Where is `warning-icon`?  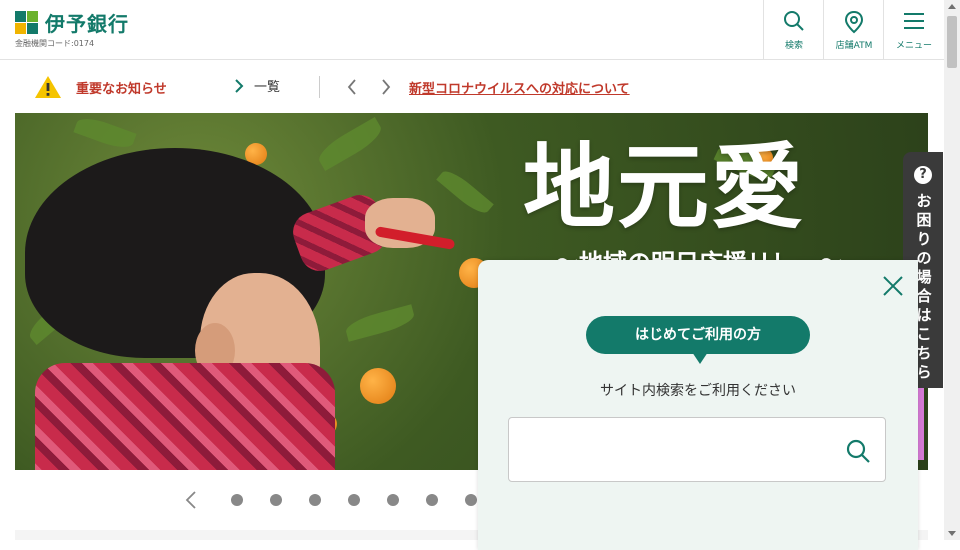 warning-icon is located at coordinates (48, 87).